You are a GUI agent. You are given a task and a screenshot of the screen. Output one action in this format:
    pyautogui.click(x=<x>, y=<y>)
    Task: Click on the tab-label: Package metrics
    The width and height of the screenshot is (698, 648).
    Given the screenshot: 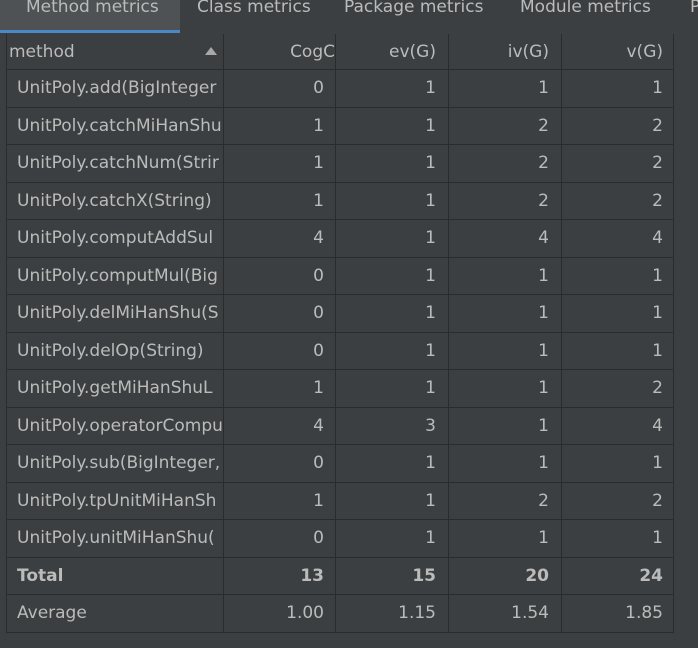 What is the action you would take?
    pyautogui.click(x=414, y=8)
    